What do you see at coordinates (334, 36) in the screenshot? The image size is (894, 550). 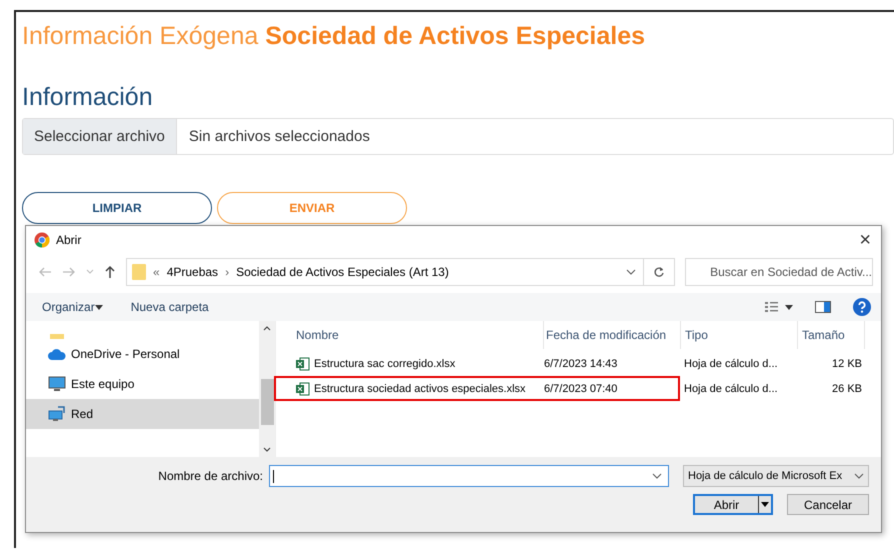 I see `page-title: Información Exógena Sociedad de Activos Especiales` at bounding box center [334, 36].